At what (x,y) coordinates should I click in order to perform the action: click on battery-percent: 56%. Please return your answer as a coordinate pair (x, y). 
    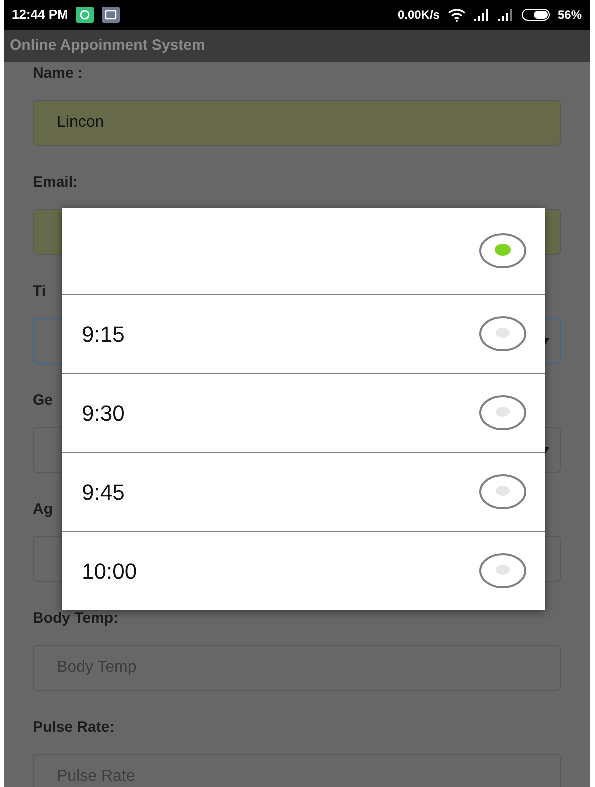
    Looking at the image, I should click on (570, 15).